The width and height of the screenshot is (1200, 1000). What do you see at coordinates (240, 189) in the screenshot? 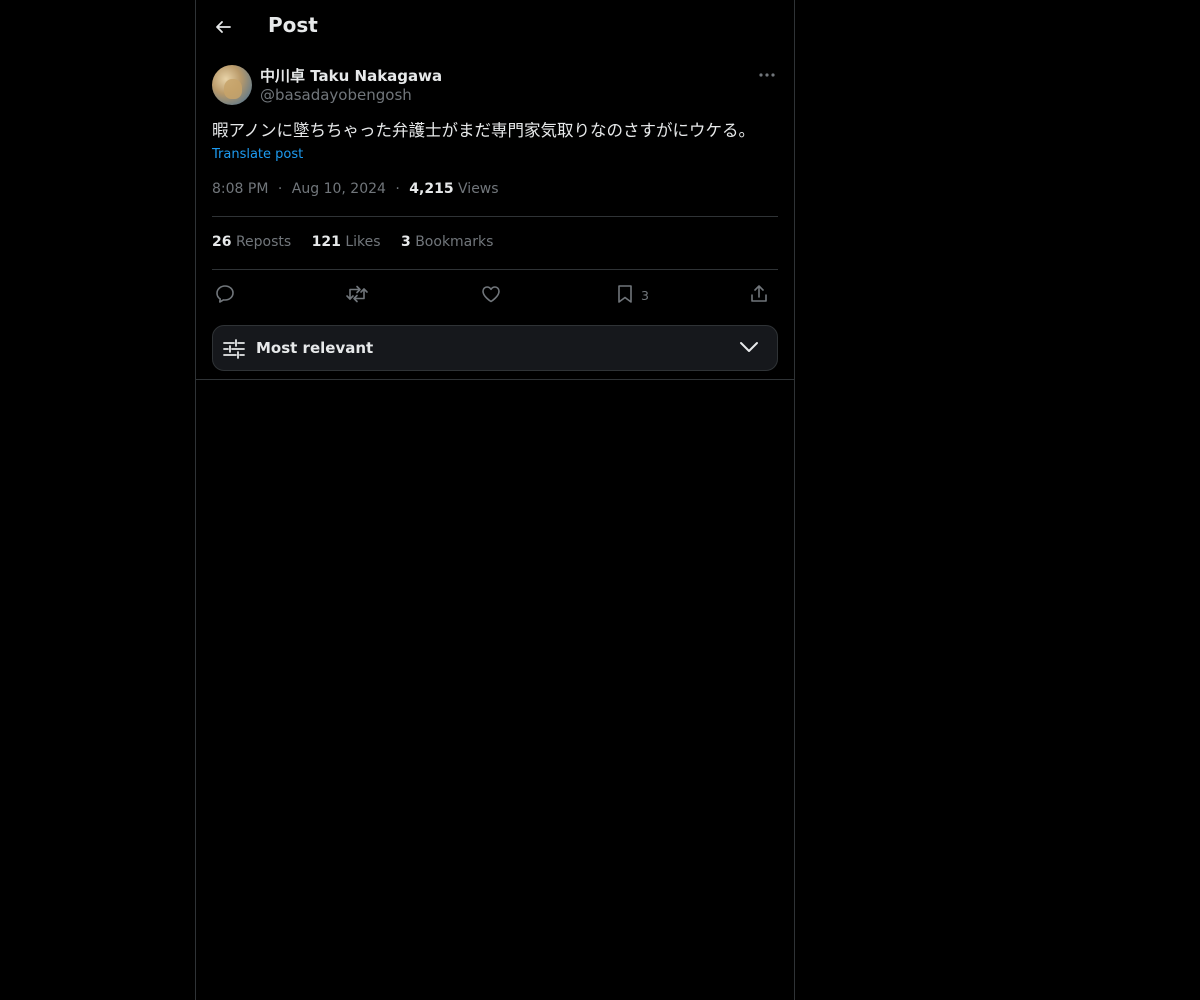
I see `post-time: 8:08 PM` at bounding box center [240, 189].